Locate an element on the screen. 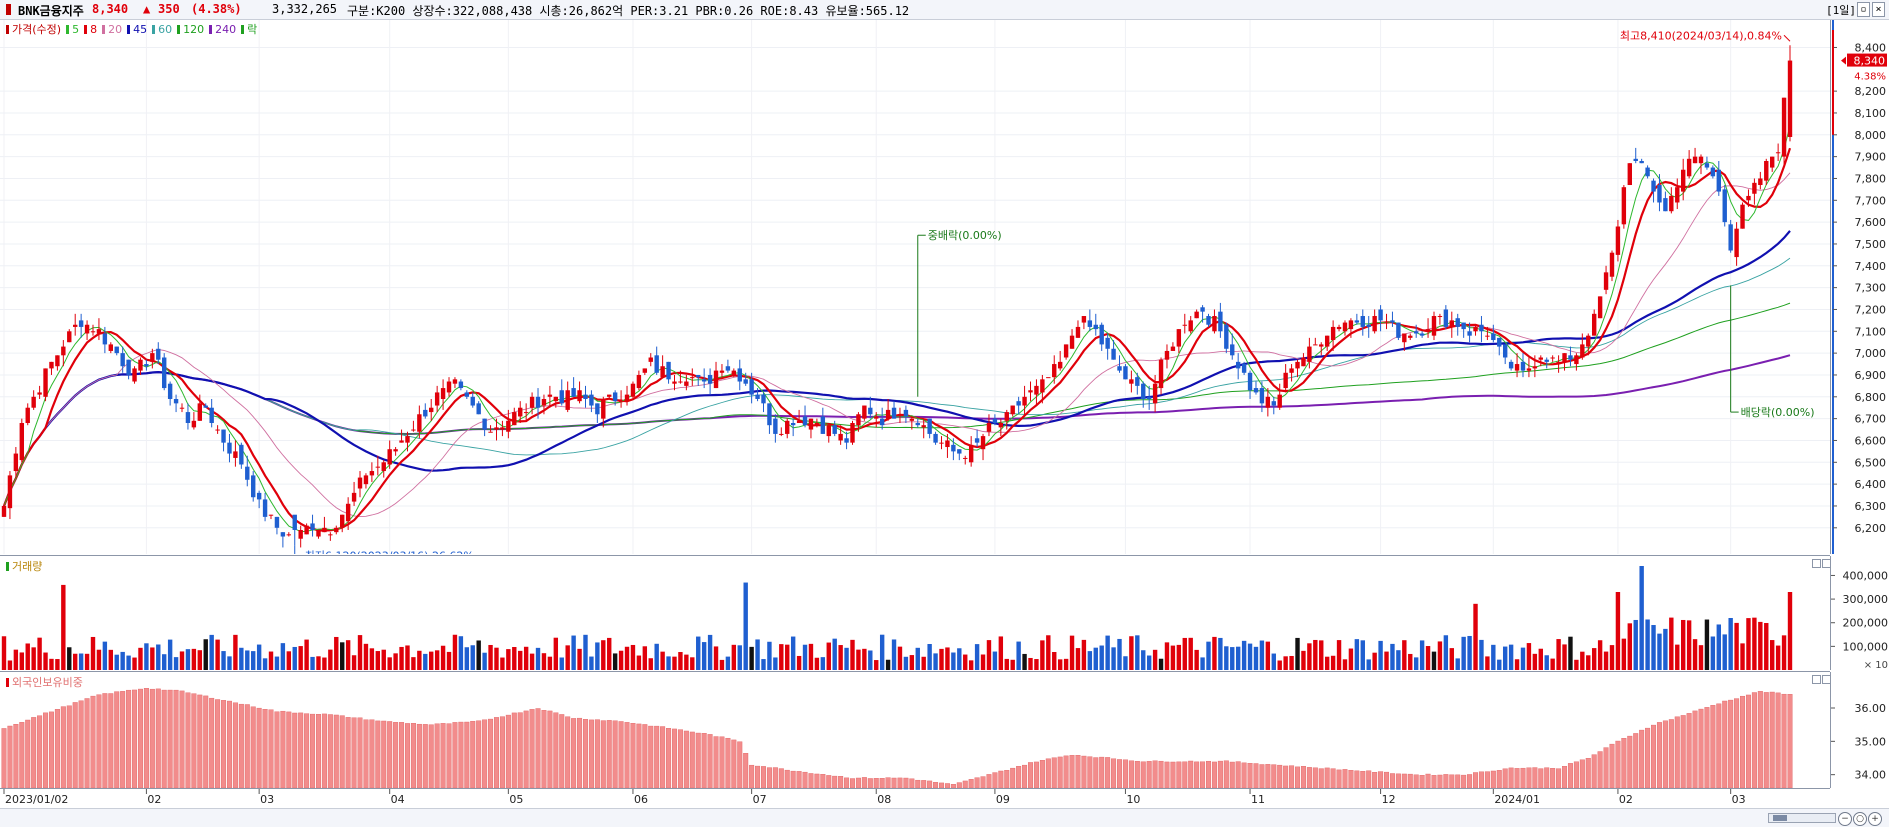 The height and width of the screenshot is (827, 1889). legend-item: 45 is located at coordinates (137, 29).